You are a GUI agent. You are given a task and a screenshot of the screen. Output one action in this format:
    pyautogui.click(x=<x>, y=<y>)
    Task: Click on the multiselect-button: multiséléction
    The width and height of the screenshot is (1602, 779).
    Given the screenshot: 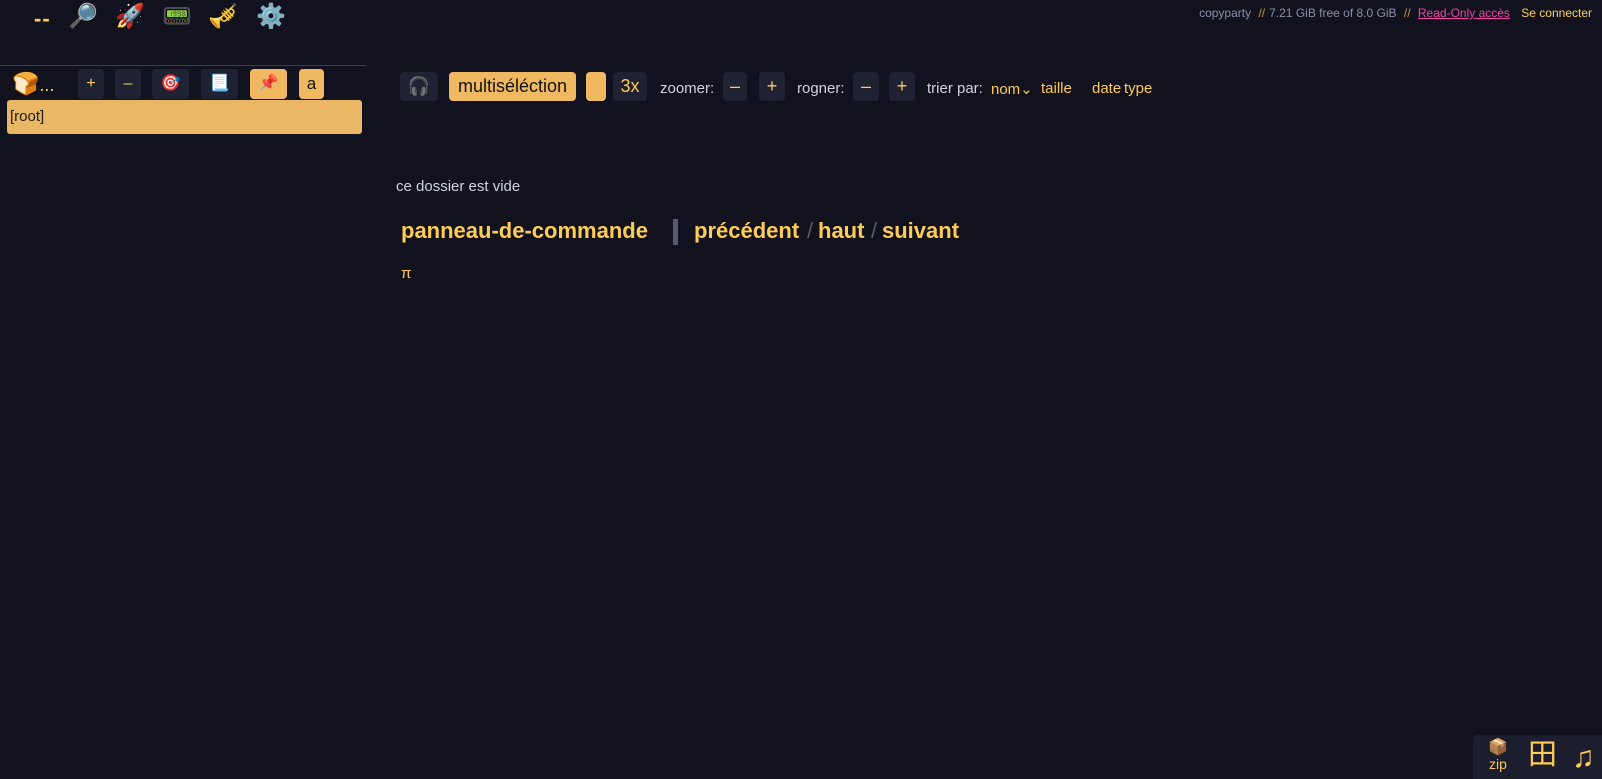 What is the action you would take?
    pyautogui.click(x=512, y=86)
    